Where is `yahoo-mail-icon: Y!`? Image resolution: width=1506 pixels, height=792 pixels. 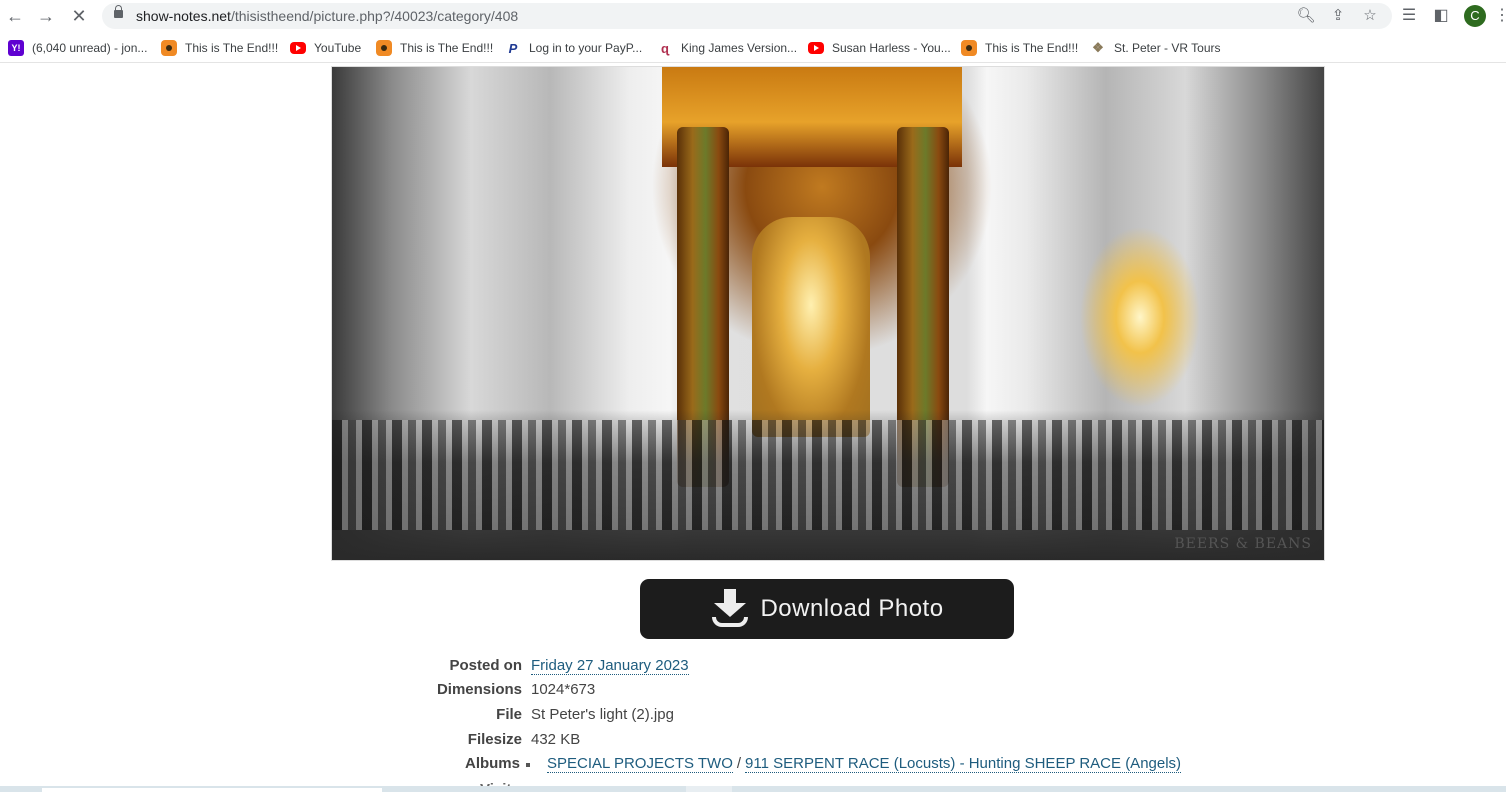
yahoo-mail-icon: Y! is located at coordinates (16, 48).